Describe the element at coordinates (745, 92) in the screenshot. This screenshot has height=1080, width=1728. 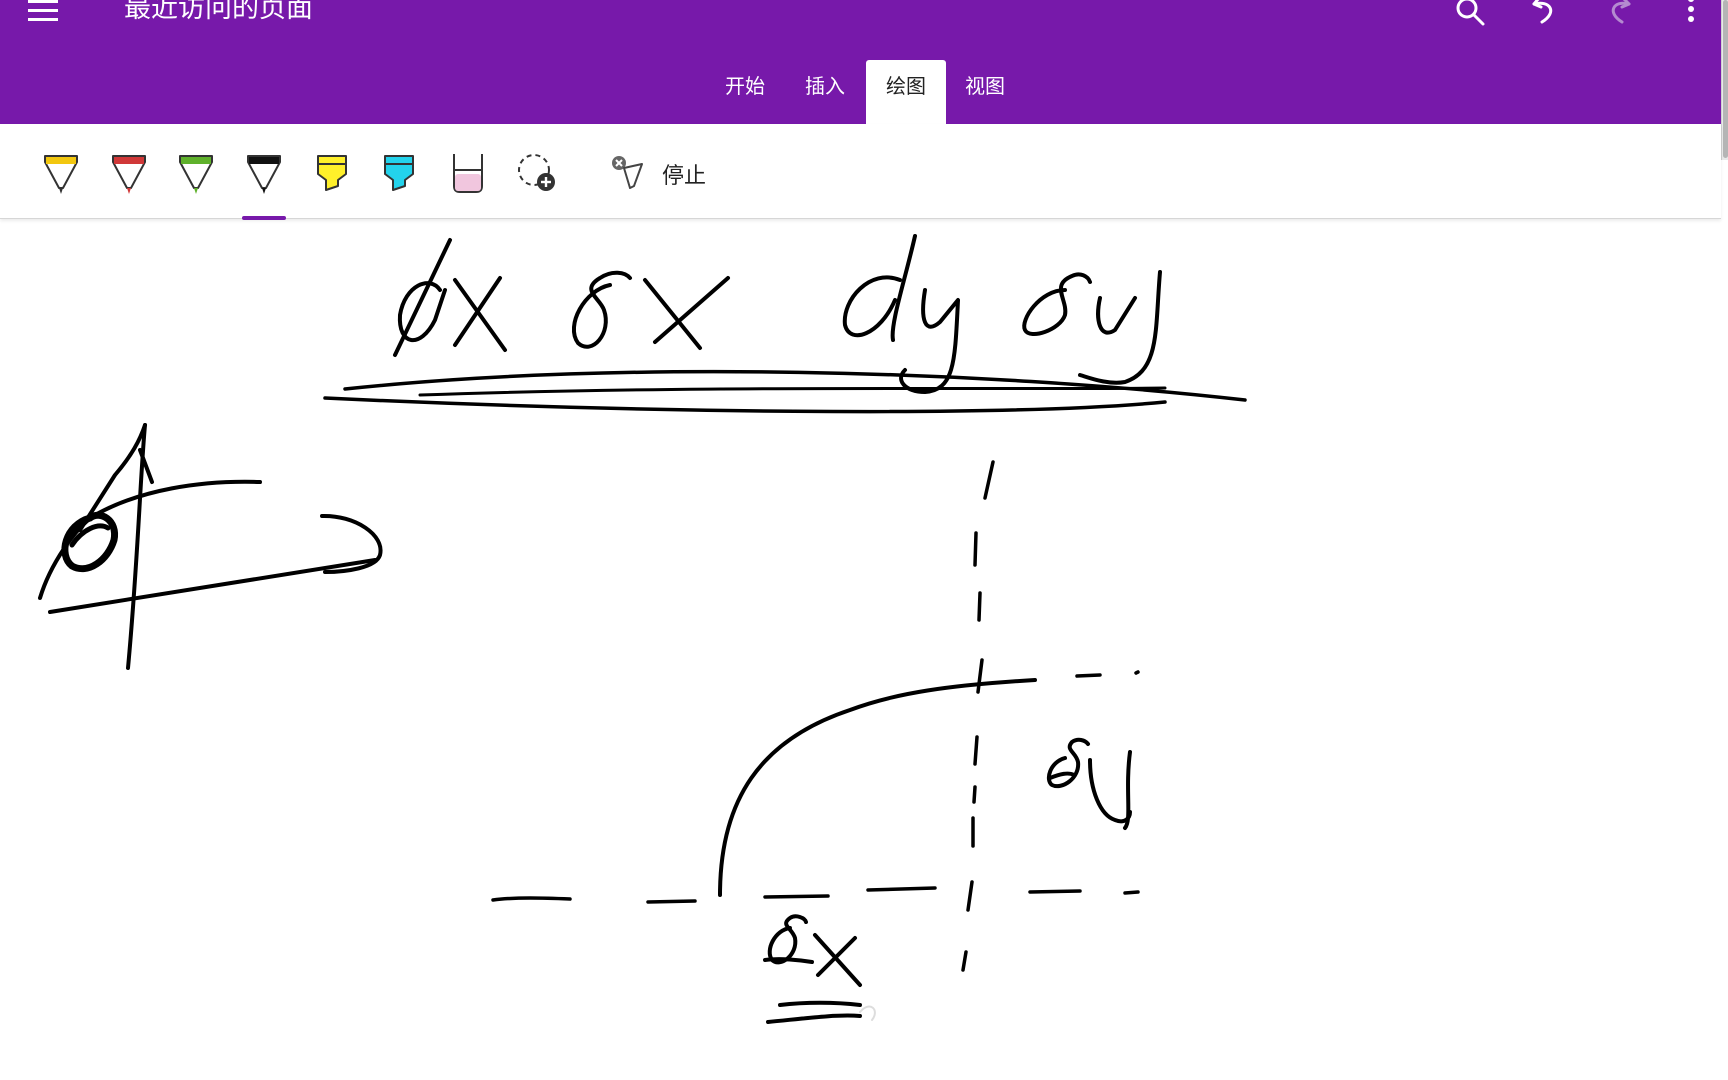
I see `tab-start: 开始` at that location.